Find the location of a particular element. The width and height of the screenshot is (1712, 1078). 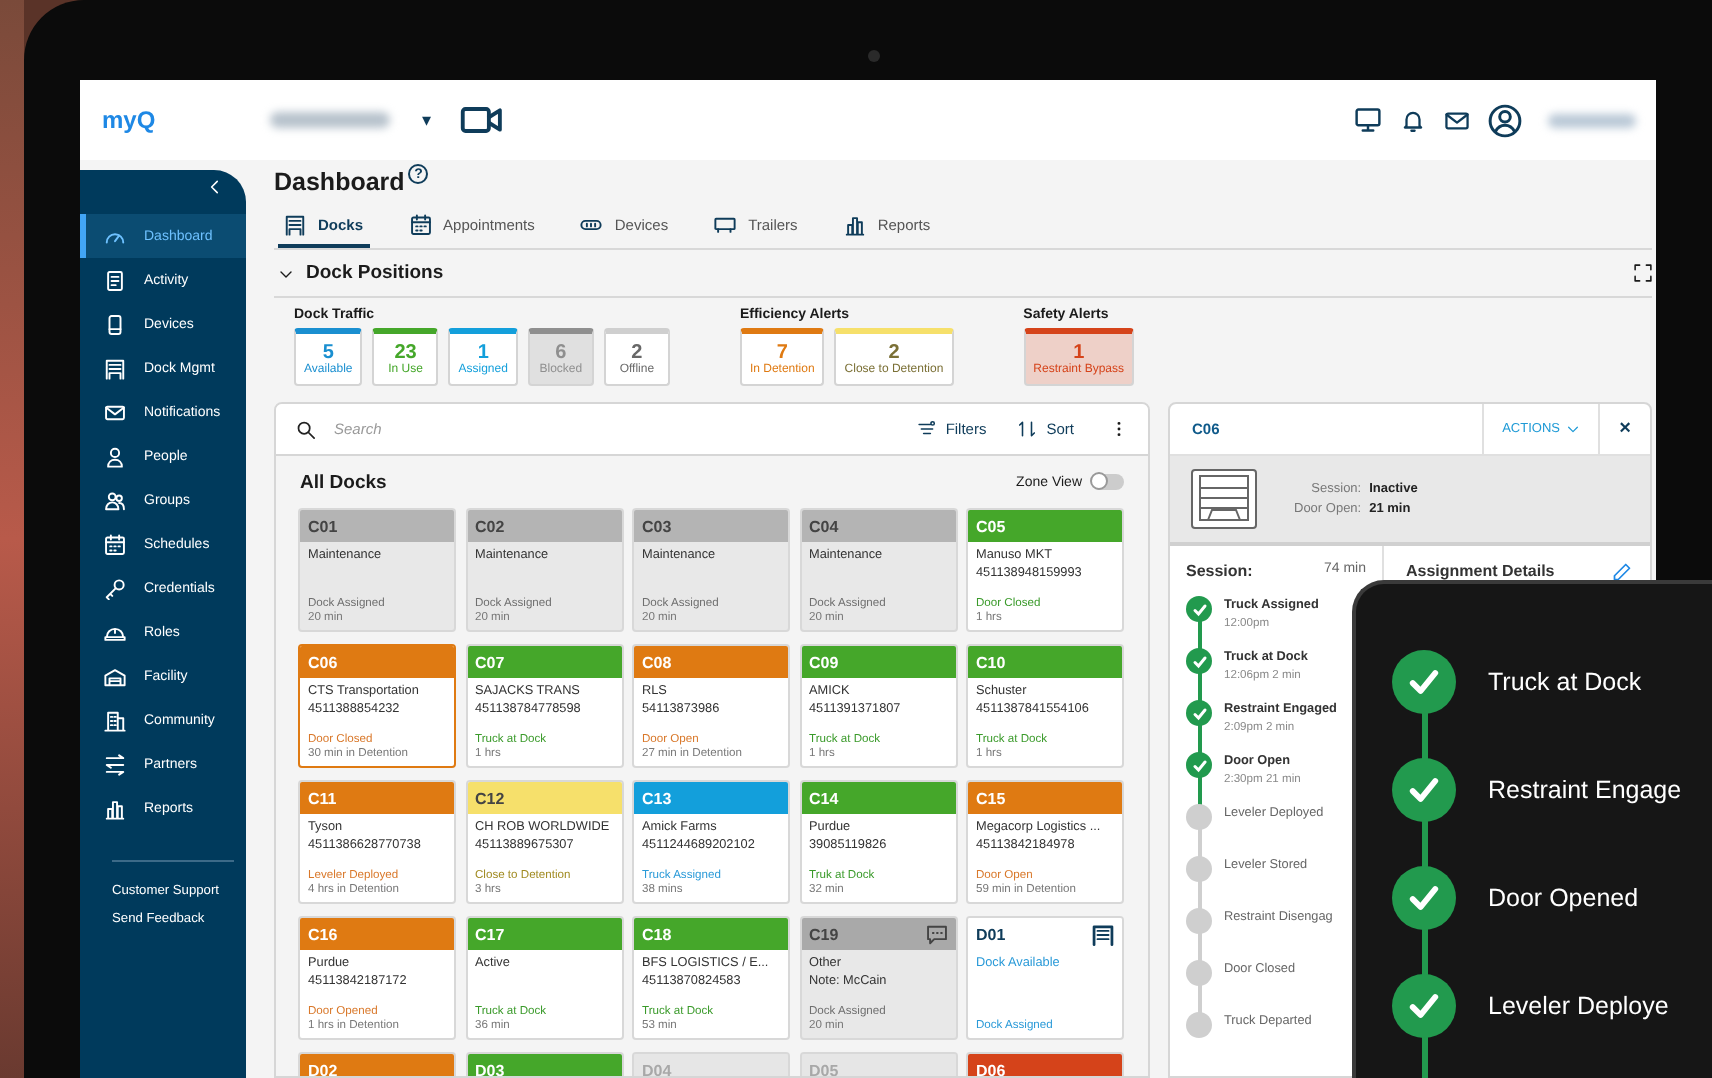

dock-card-header: C08 is located at coordinates (711, 662).